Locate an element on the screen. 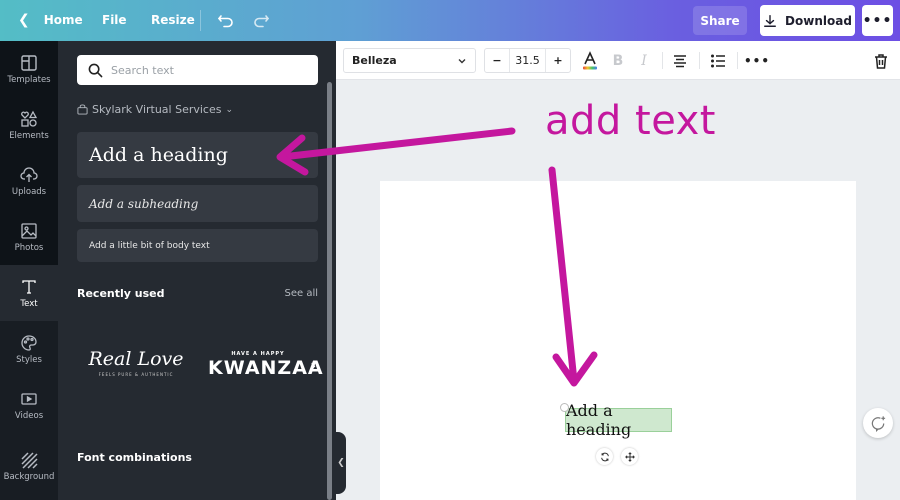 The image size is (900, 500). rail-label: Text is located at coordinates (29, 303).